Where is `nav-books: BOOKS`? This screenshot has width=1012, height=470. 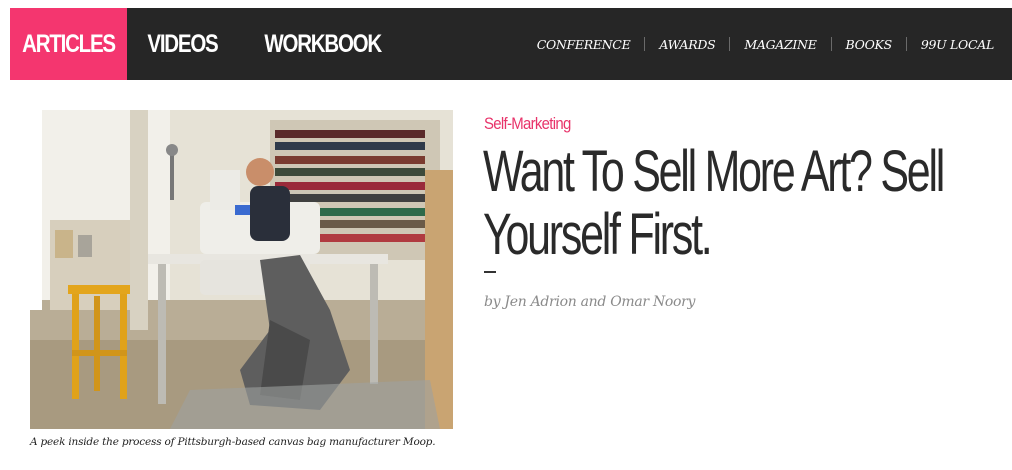 nav-books: BOOKS is located at coordinates (869, 44).